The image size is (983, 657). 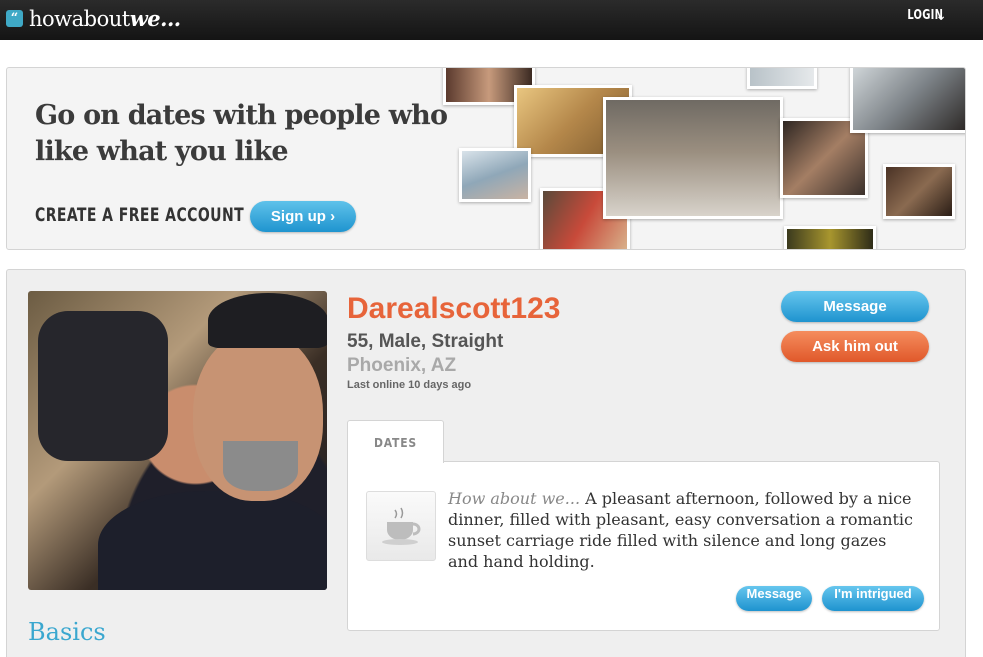 What do you see at coordinates (103, 386) in the screenshot?
I see `photo-chair` at bounding box center [103, 386].